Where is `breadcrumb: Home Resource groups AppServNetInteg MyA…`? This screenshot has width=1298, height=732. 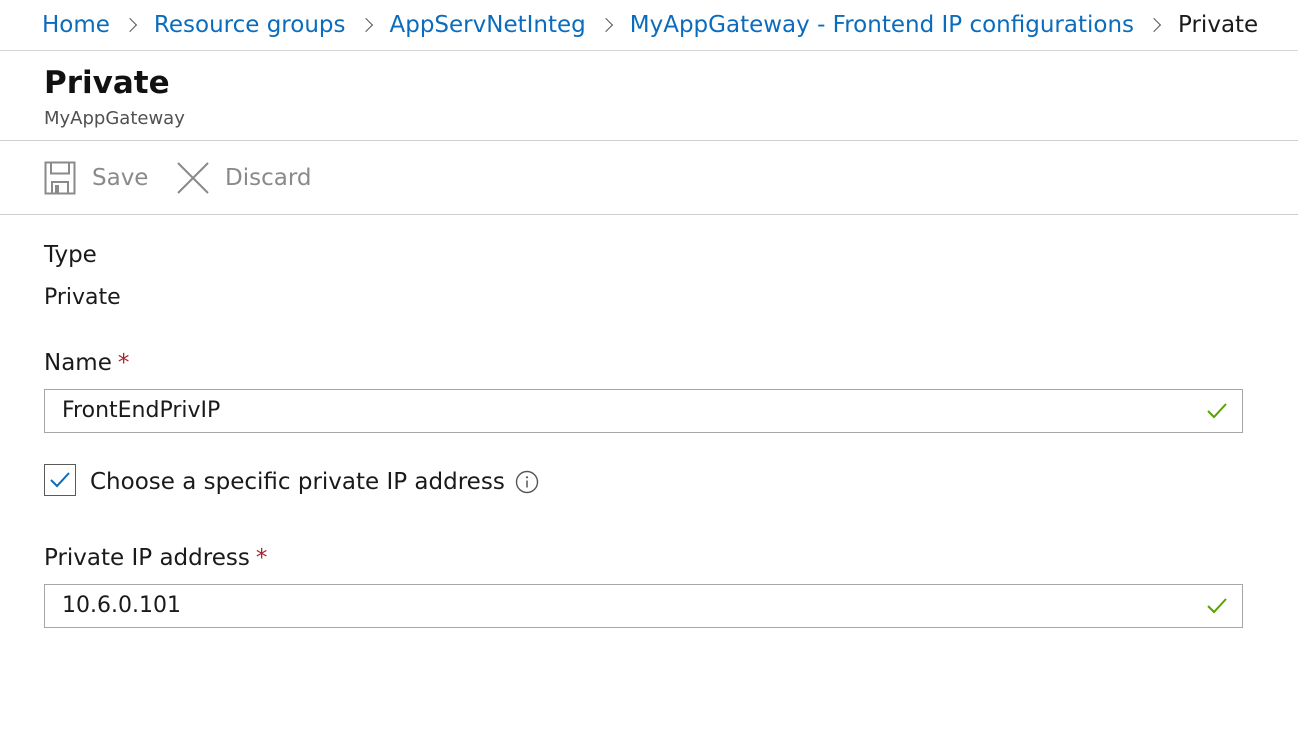
breadcrumb: Home Resource groups AppServNetInteg MyA… is located at coordinates (649, 25).